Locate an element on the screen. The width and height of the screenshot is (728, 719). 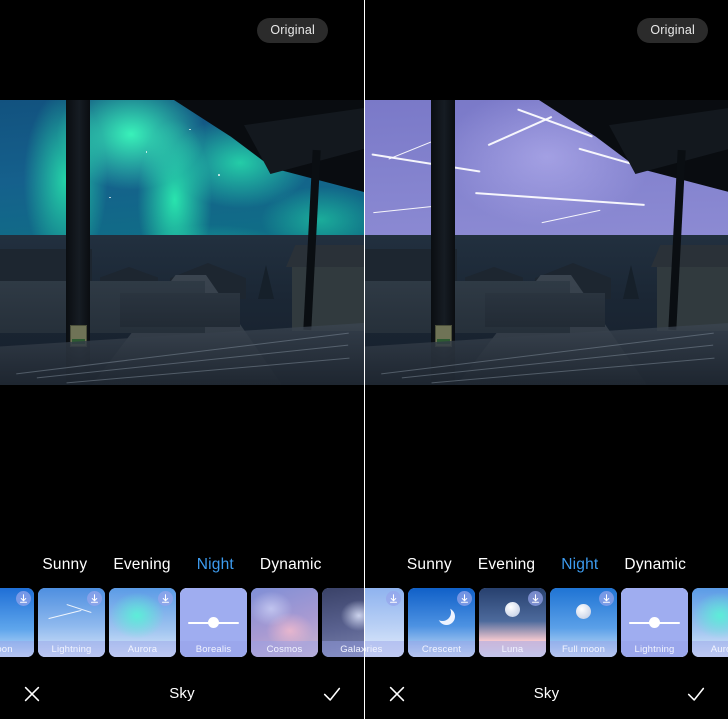
preset-thumbnail-borealis-selected: Borealis is located at coordinates (213, 622).